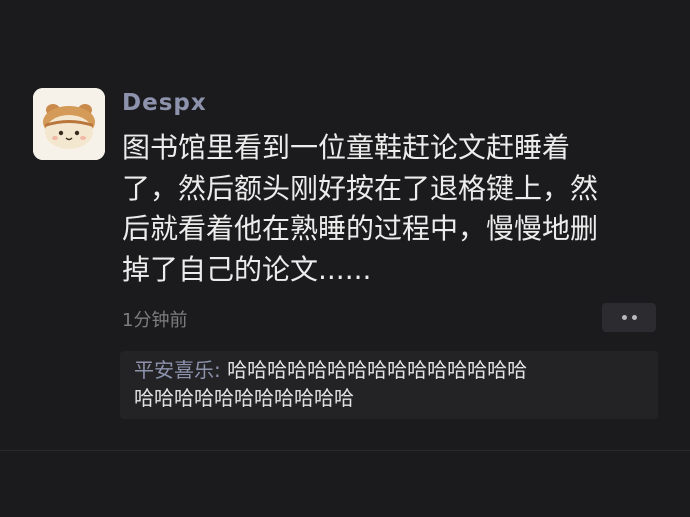  I want to click on post-text-line: 后就看着他在熟睡的过程中，慢慢地删, so click(360, 228).